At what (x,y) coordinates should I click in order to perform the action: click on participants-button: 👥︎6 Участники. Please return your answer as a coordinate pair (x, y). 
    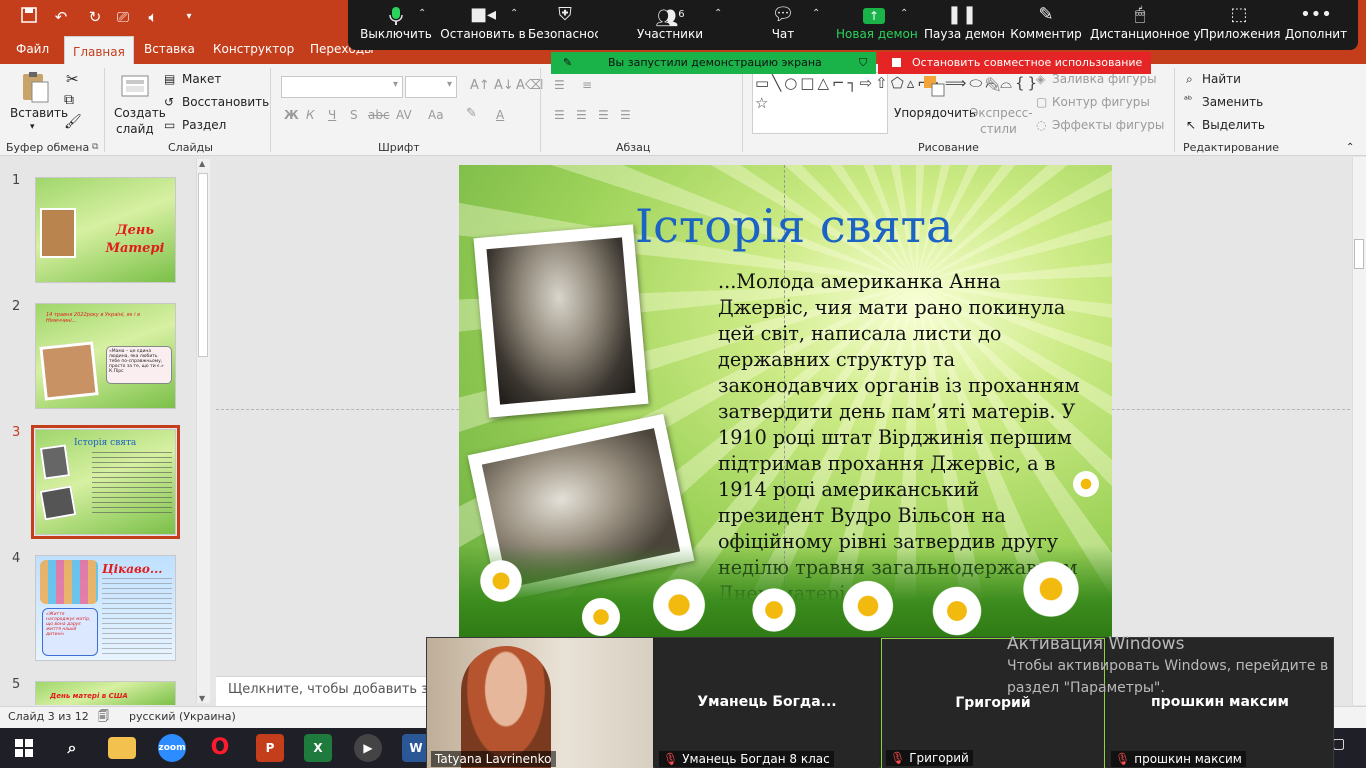
    Looking at the image, I should click on (670, 25).